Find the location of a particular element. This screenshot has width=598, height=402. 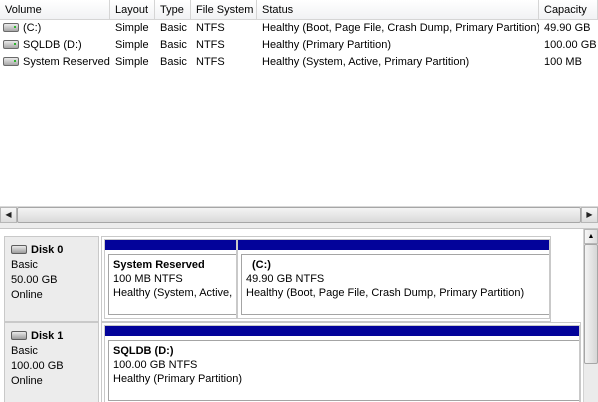

disk-name: Disk 1 is located at coordinates (47, 336).